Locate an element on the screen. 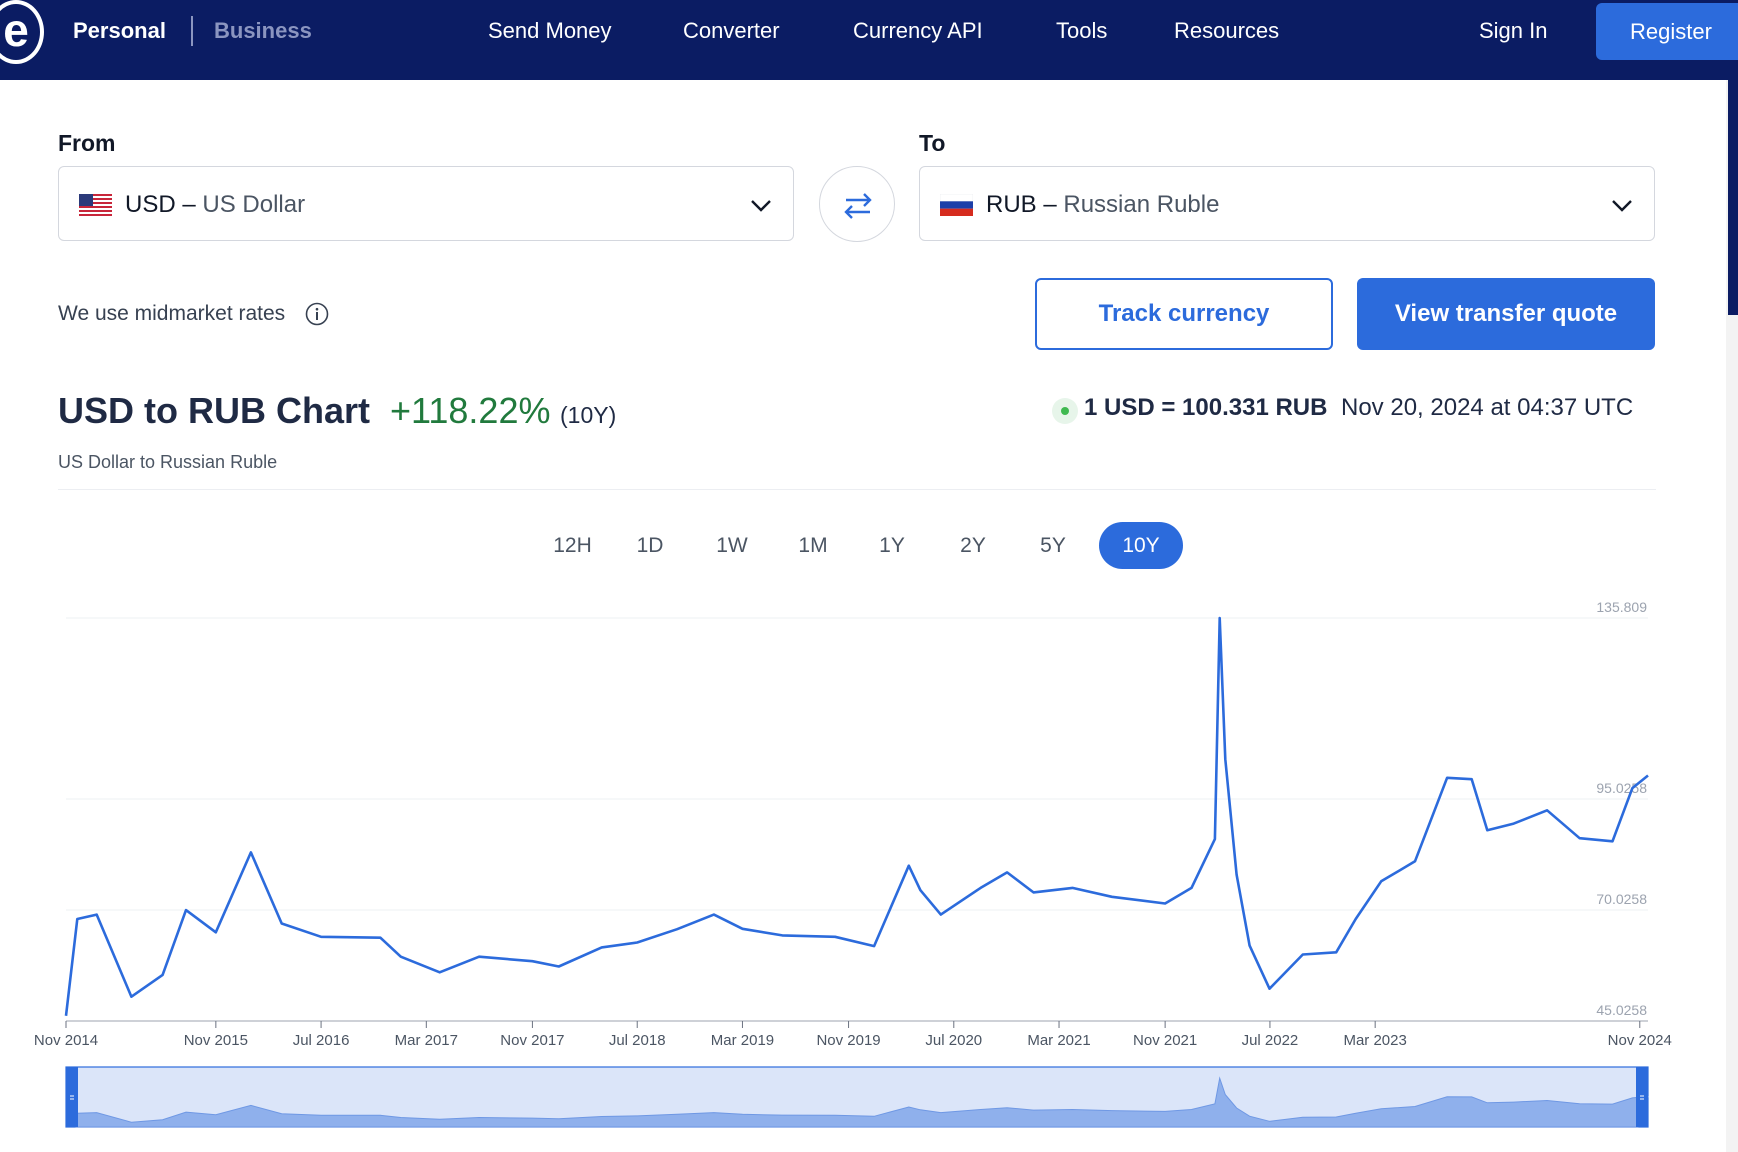 The image size is (1738, 1152). register-button: Register is located at coordinates (1667, 31).